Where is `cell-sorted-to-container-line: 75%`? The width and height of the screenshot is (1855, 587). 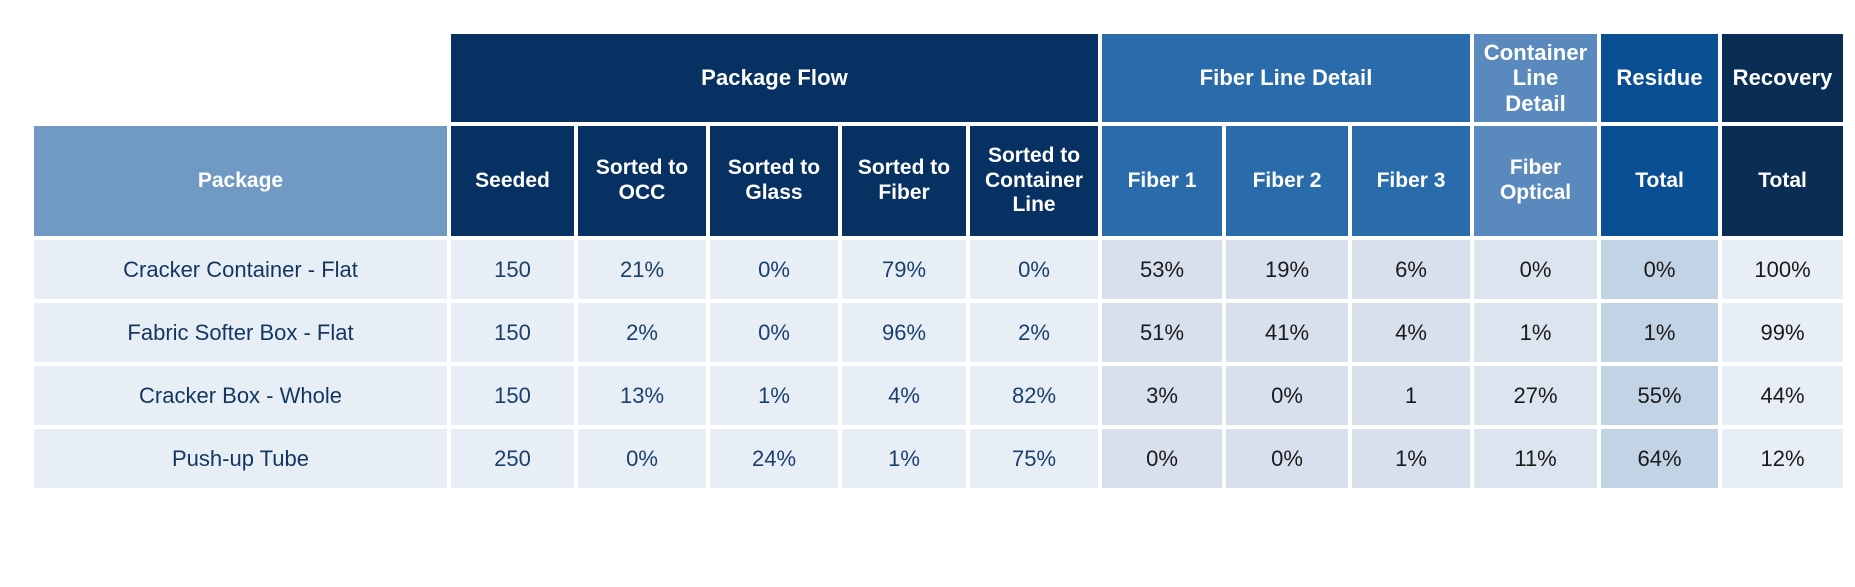
cell-sorted-to-container-line: 75% is located at coordinates (1034, 458).